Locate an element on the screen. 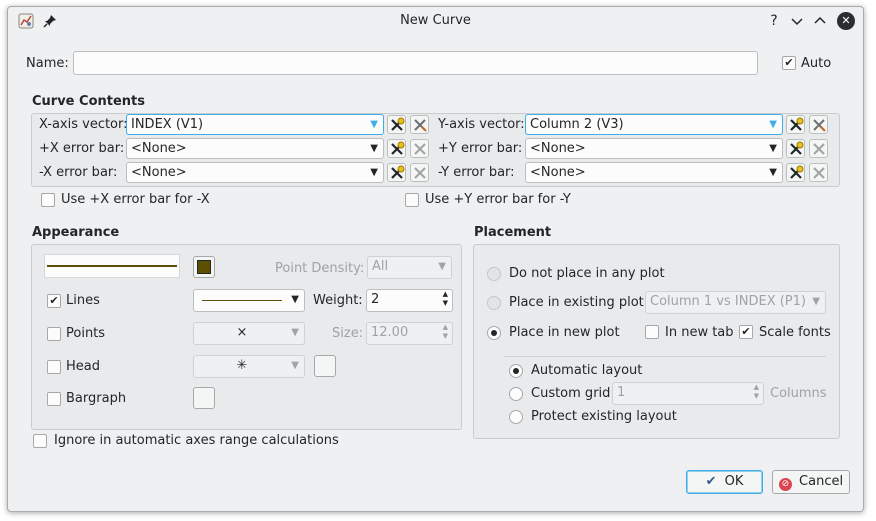 The height and width of the screenshot is (521, 876). scale-fonts-label: Scale fonts is located at coordinates (795, 332).